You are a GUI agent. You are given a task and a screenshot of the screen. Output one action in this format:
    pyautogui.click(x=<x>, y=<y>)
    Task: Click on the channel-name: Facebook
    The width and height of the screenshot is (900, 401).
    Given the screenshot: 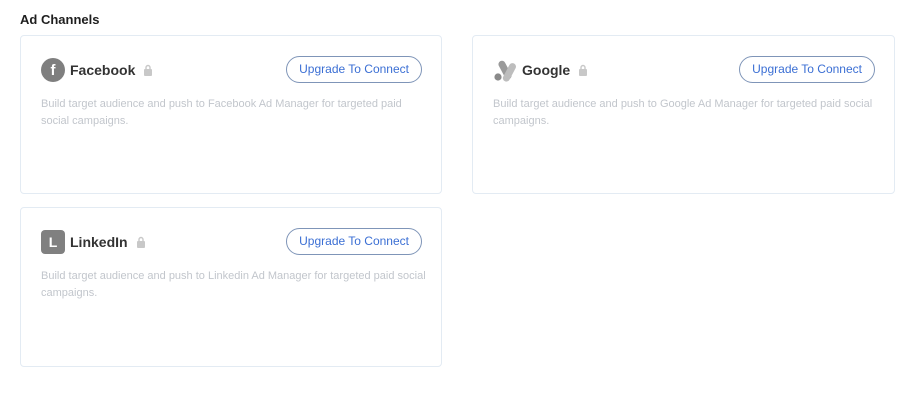 What is the action you would take?
    pyautogui.click(x=103, y=70)
    